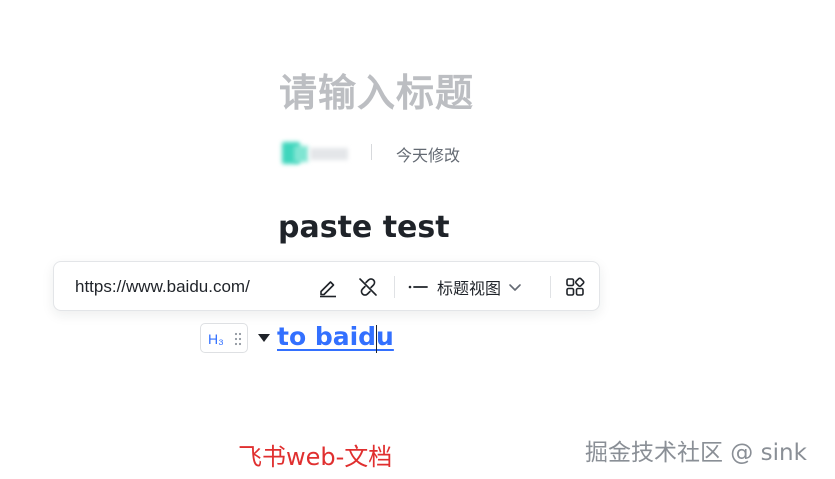  What do you see at coordinates (364, 227) in the screenshot?
I see `heading-paste-test: paste test` at bounding box center [364, 227].